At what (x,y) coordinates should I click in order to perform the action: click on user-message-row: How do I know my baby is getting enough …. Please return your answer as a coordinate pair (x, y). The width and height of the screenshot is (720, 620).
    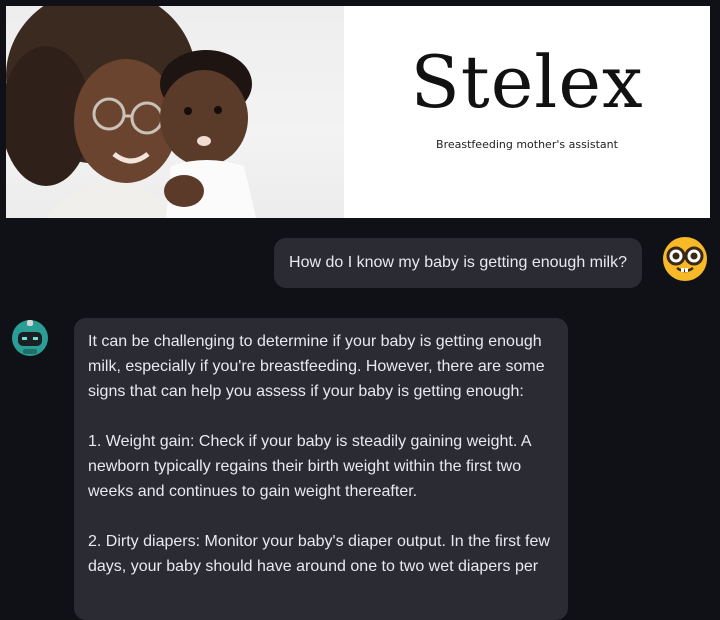
    Looking at the image, I should click on (360, 262).